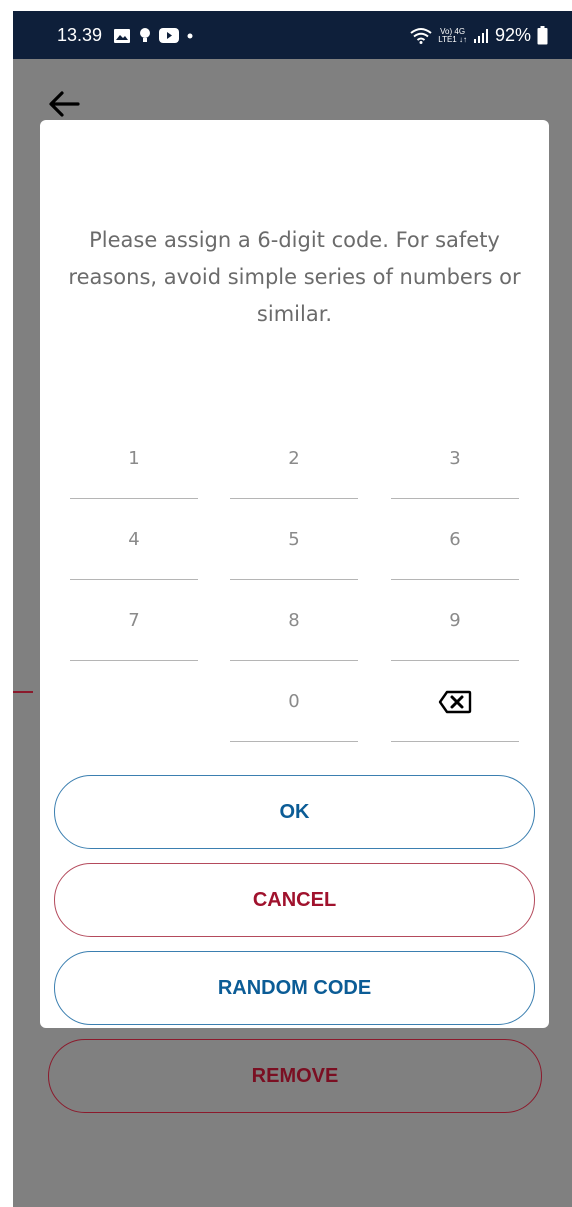 The width and height of the screenshot is (572, 1207). I want to click on wifi-icon, so click(421, 36).